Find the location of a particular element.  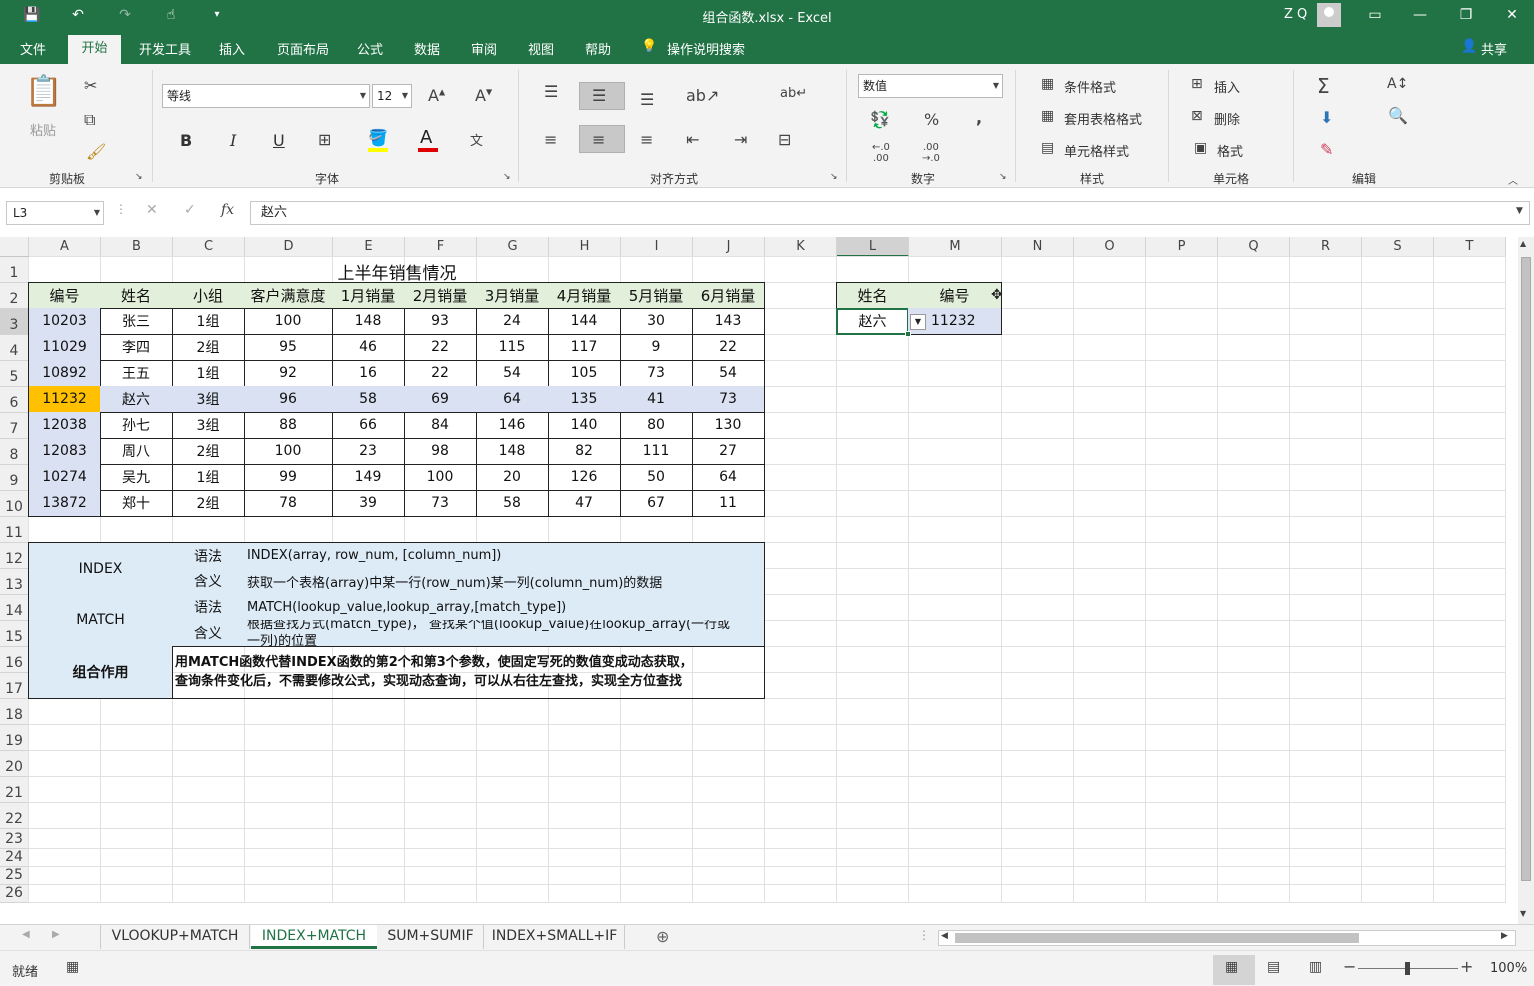

table-cell: 赵六 is located at coordinates (136, 399).